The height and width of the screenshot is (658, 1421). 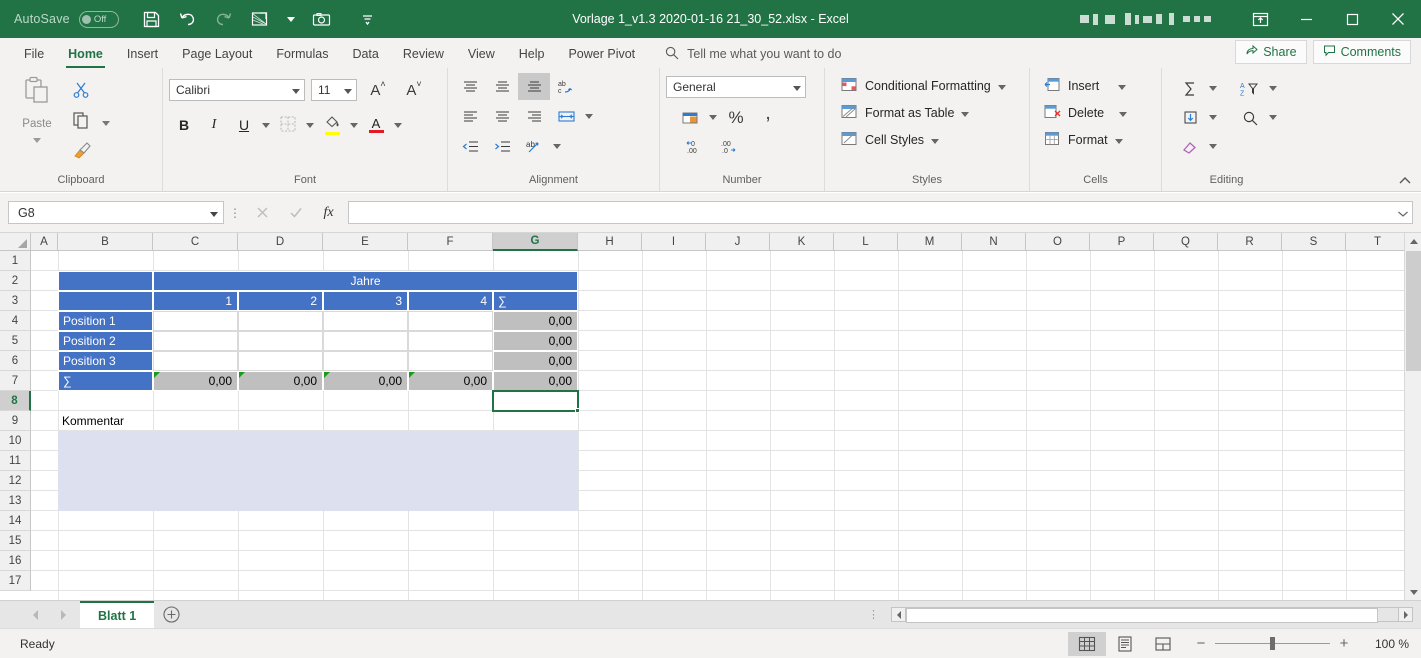 I want to click on redo-icon, so click(x=224, y=19).